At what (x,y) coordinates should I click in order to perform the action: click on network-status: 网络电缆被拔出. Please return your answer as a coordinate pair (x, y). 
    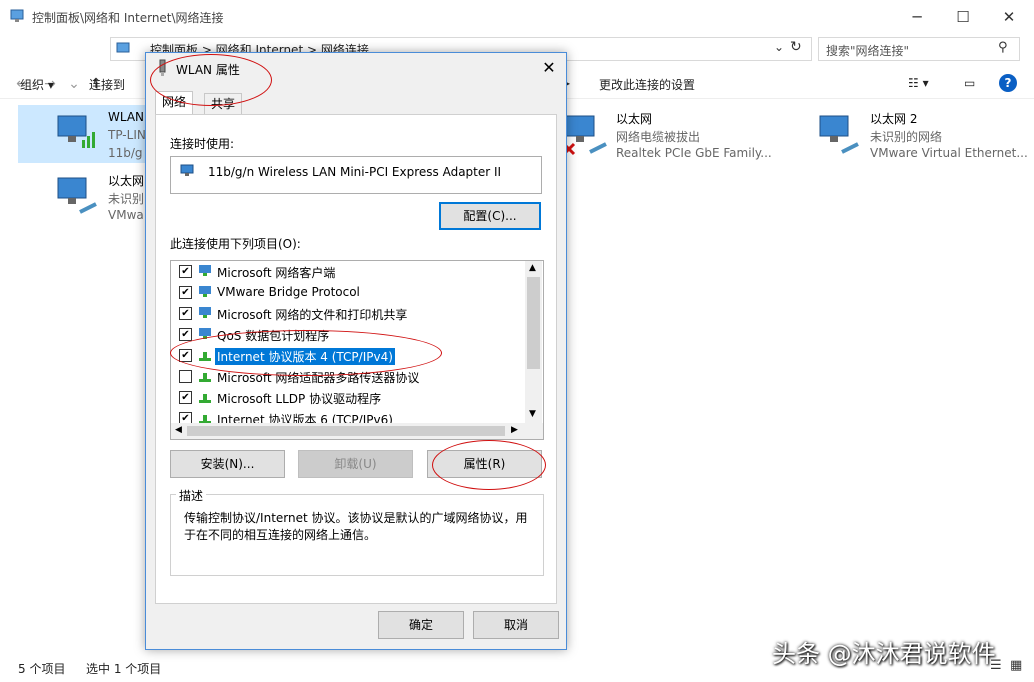
    Looking at the image, I should click on (658, 137).